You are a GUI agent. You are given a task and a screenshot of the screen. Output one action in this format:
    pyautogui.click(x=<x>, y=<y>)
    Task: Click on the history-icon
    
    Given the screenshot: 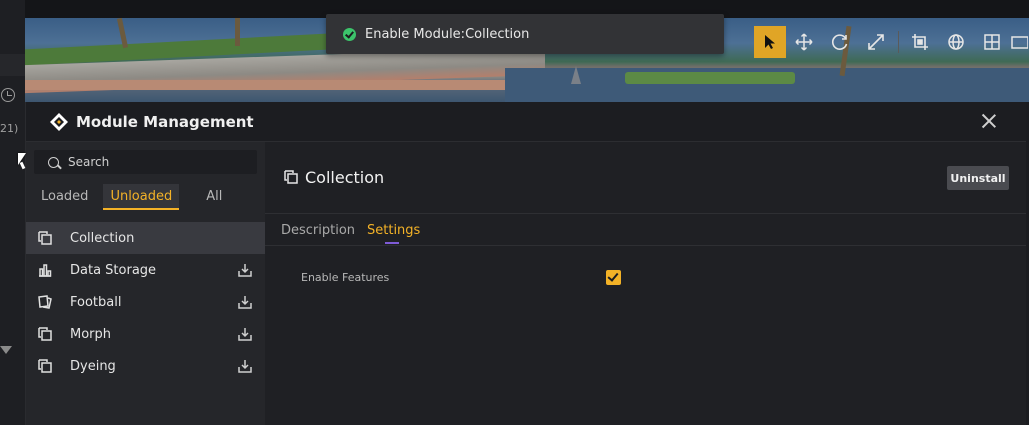 What is the action you would take?
    pyautogui.click(x=8, y=95)
    